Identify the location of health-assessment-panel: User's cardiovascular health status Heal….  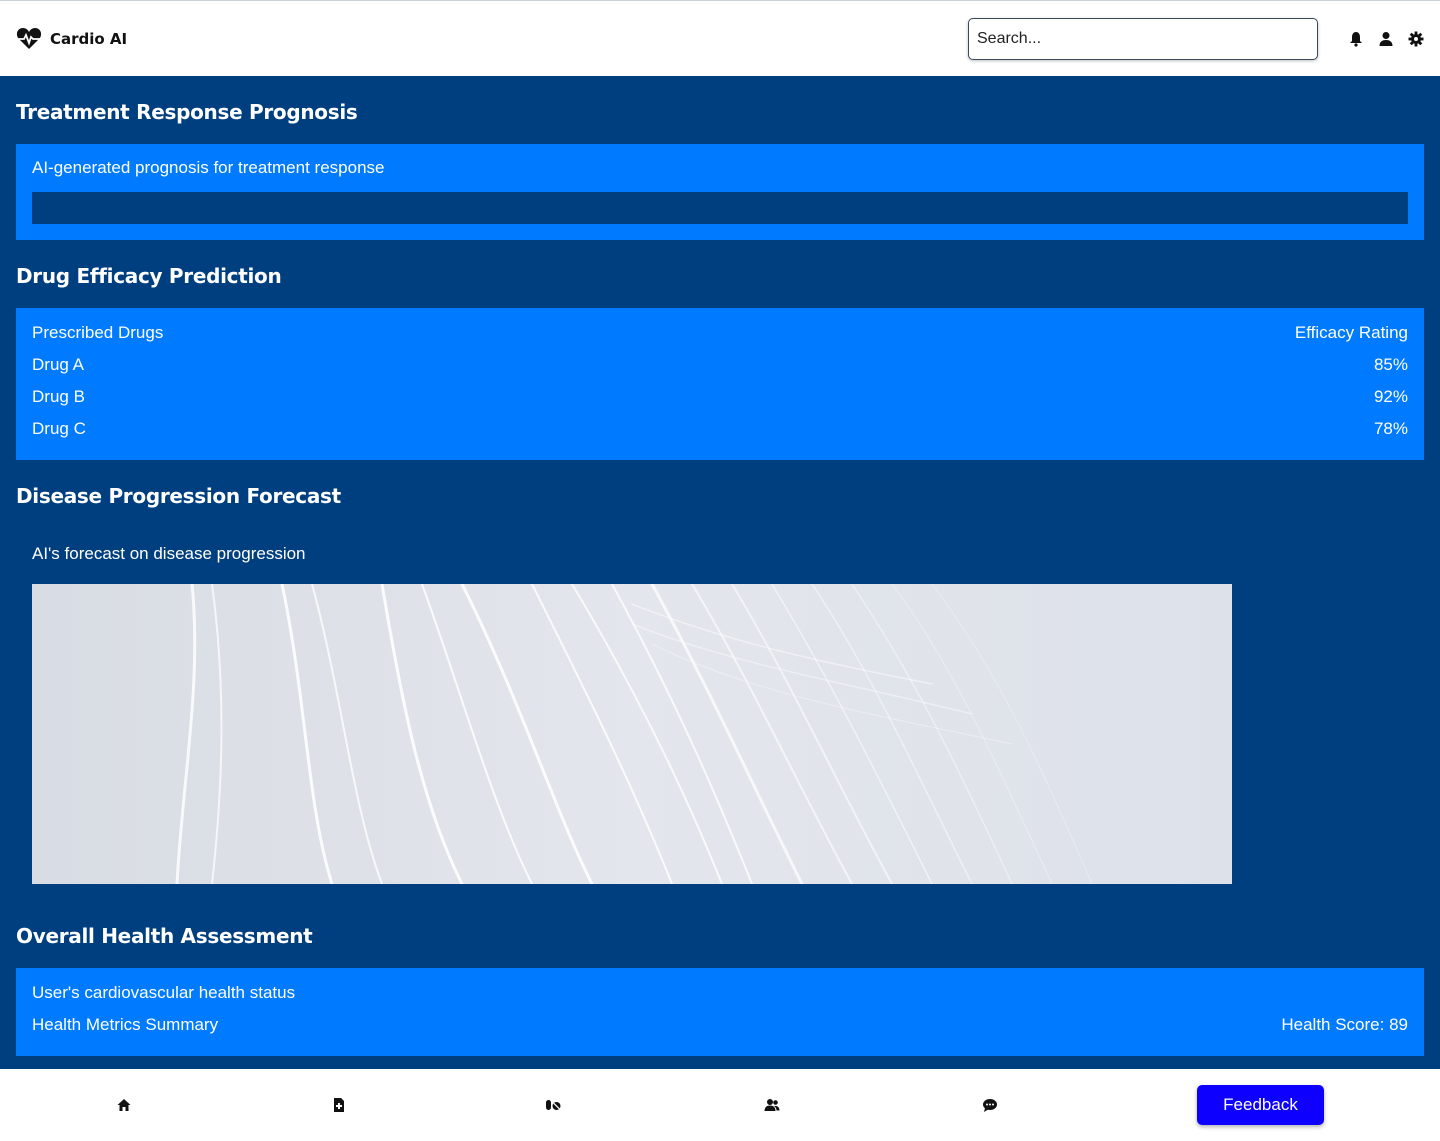
(720, 1012).